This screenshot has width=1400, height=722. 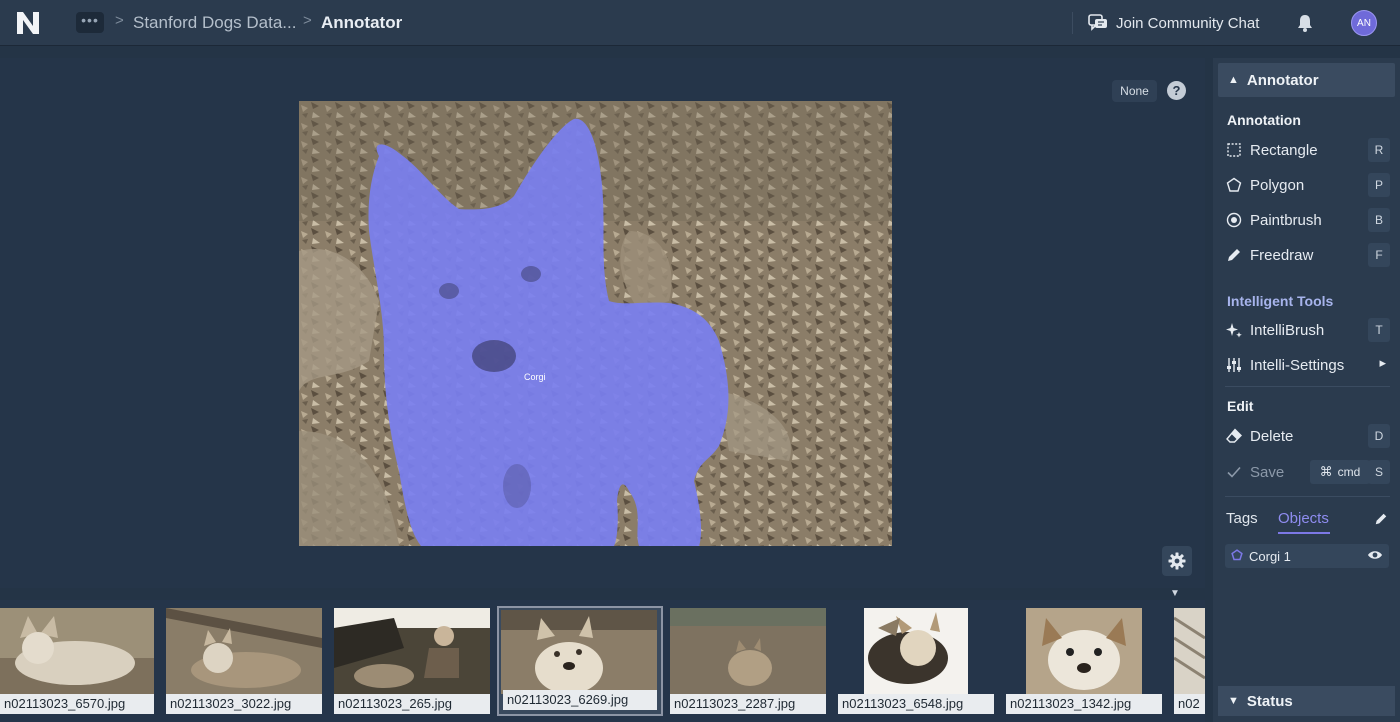 I want to click on gear-icon, so click(x=1177, y=561).